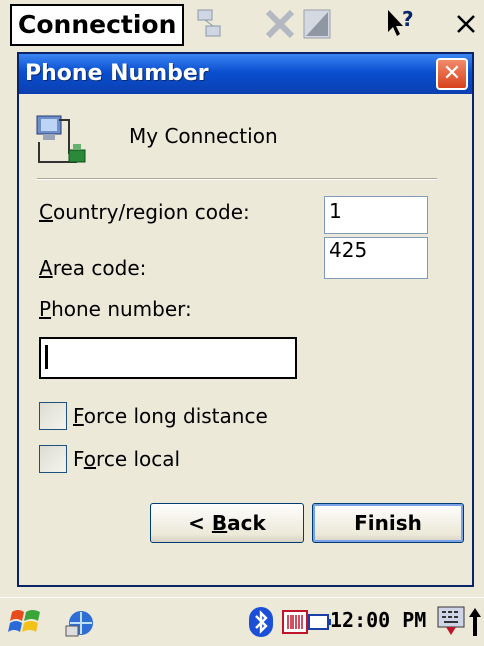 The image size is (484, 646). I want to click on country-code-label: Country/region code:, so click(144, 212).